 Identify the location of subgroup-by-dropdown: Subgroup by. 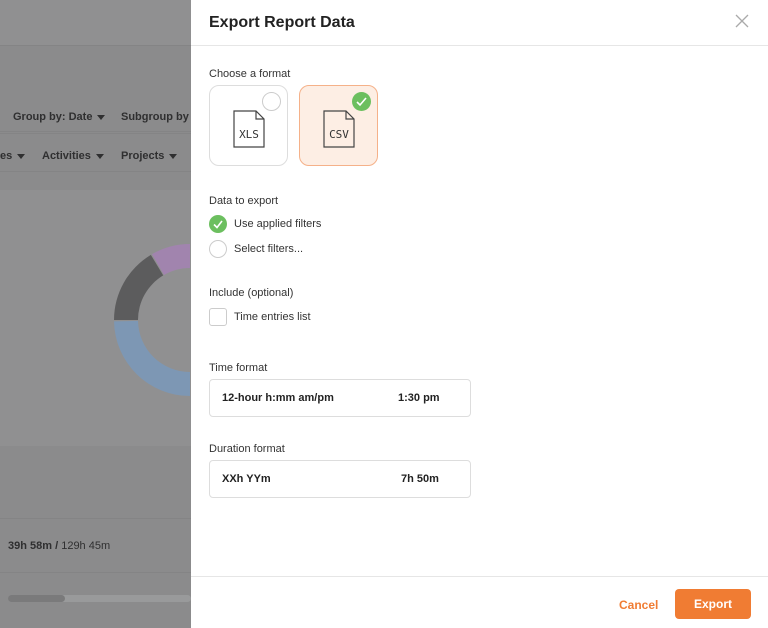
(155, 117).